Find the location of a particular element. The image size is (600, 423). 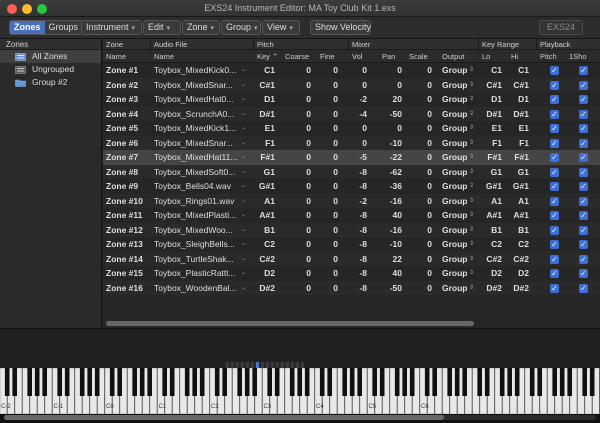

cell-hi: D#1 is located at coordinates (519, 114).